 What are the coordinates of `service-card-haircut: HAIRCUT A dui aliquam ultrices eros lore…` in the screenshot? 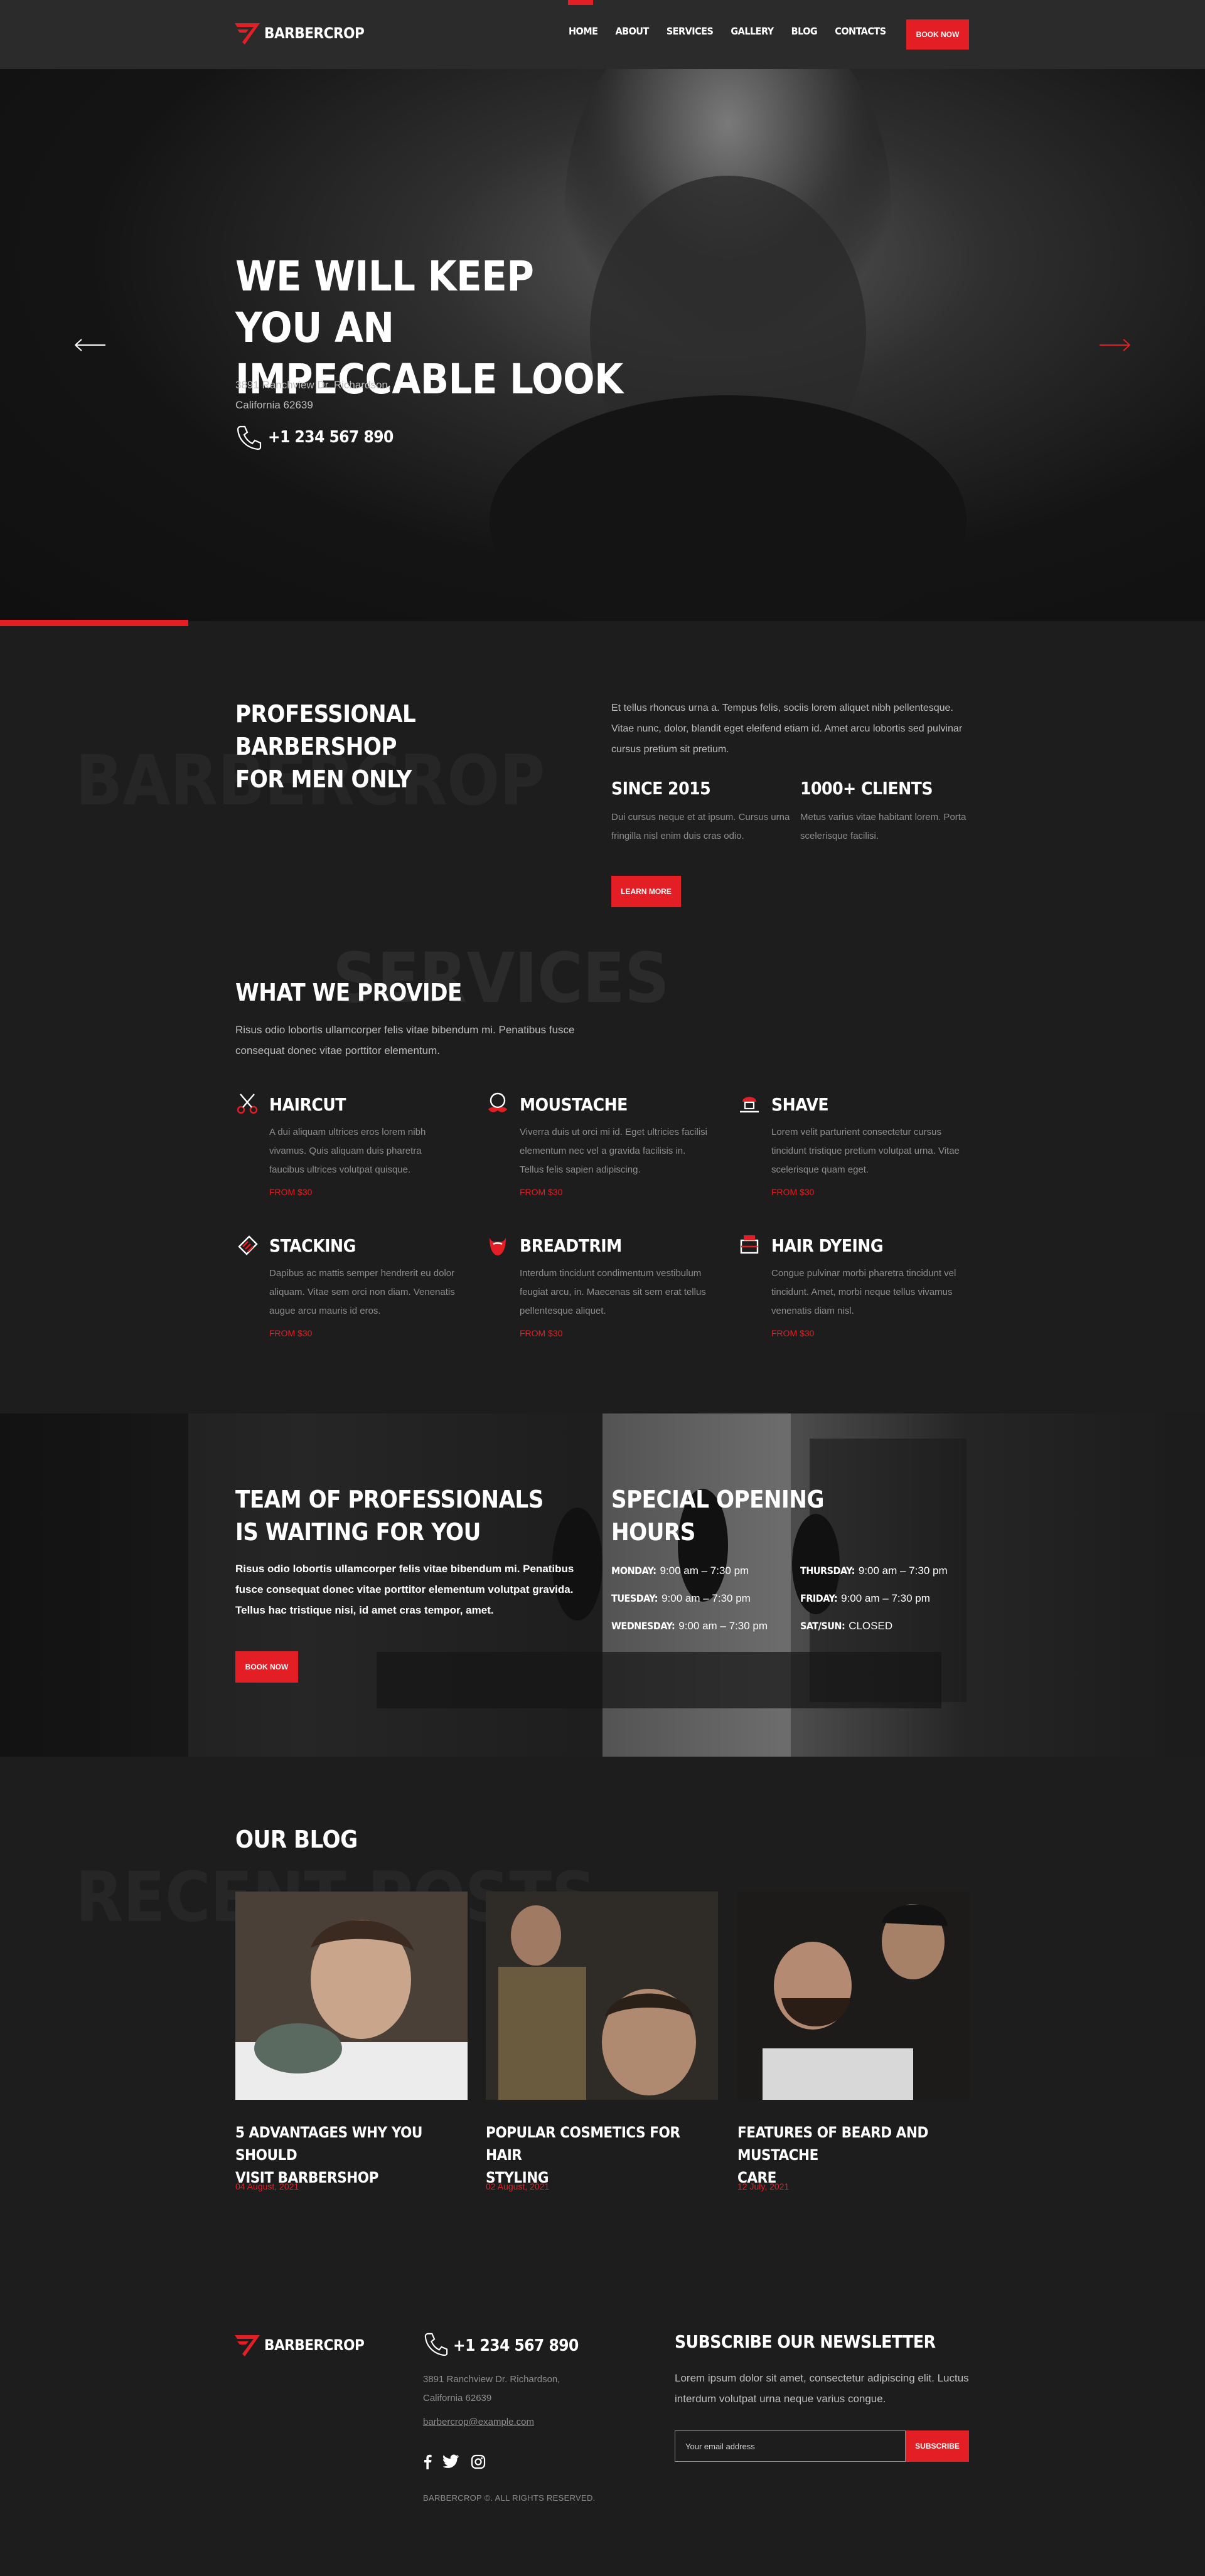 It's located at (338, 1154).